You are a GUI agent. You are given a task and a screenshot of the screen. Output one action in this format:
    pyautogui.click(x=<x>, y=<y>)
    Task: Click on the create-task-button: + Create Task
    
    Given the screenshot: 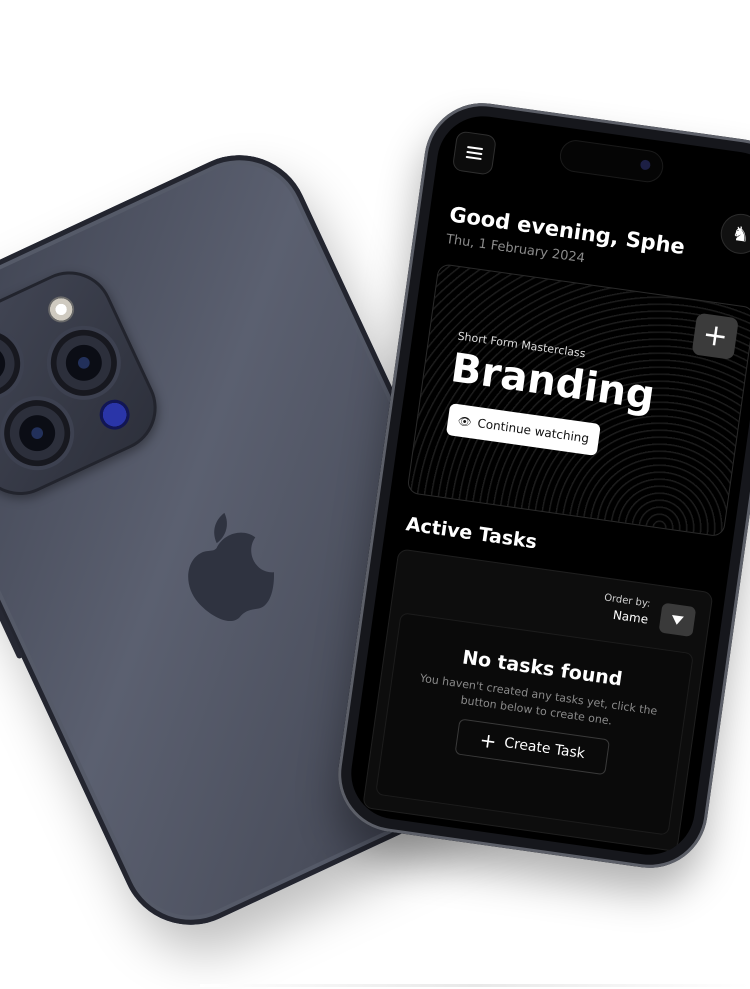 What is the action you would take?
    pyautogui.click(x=532, y=747)
    